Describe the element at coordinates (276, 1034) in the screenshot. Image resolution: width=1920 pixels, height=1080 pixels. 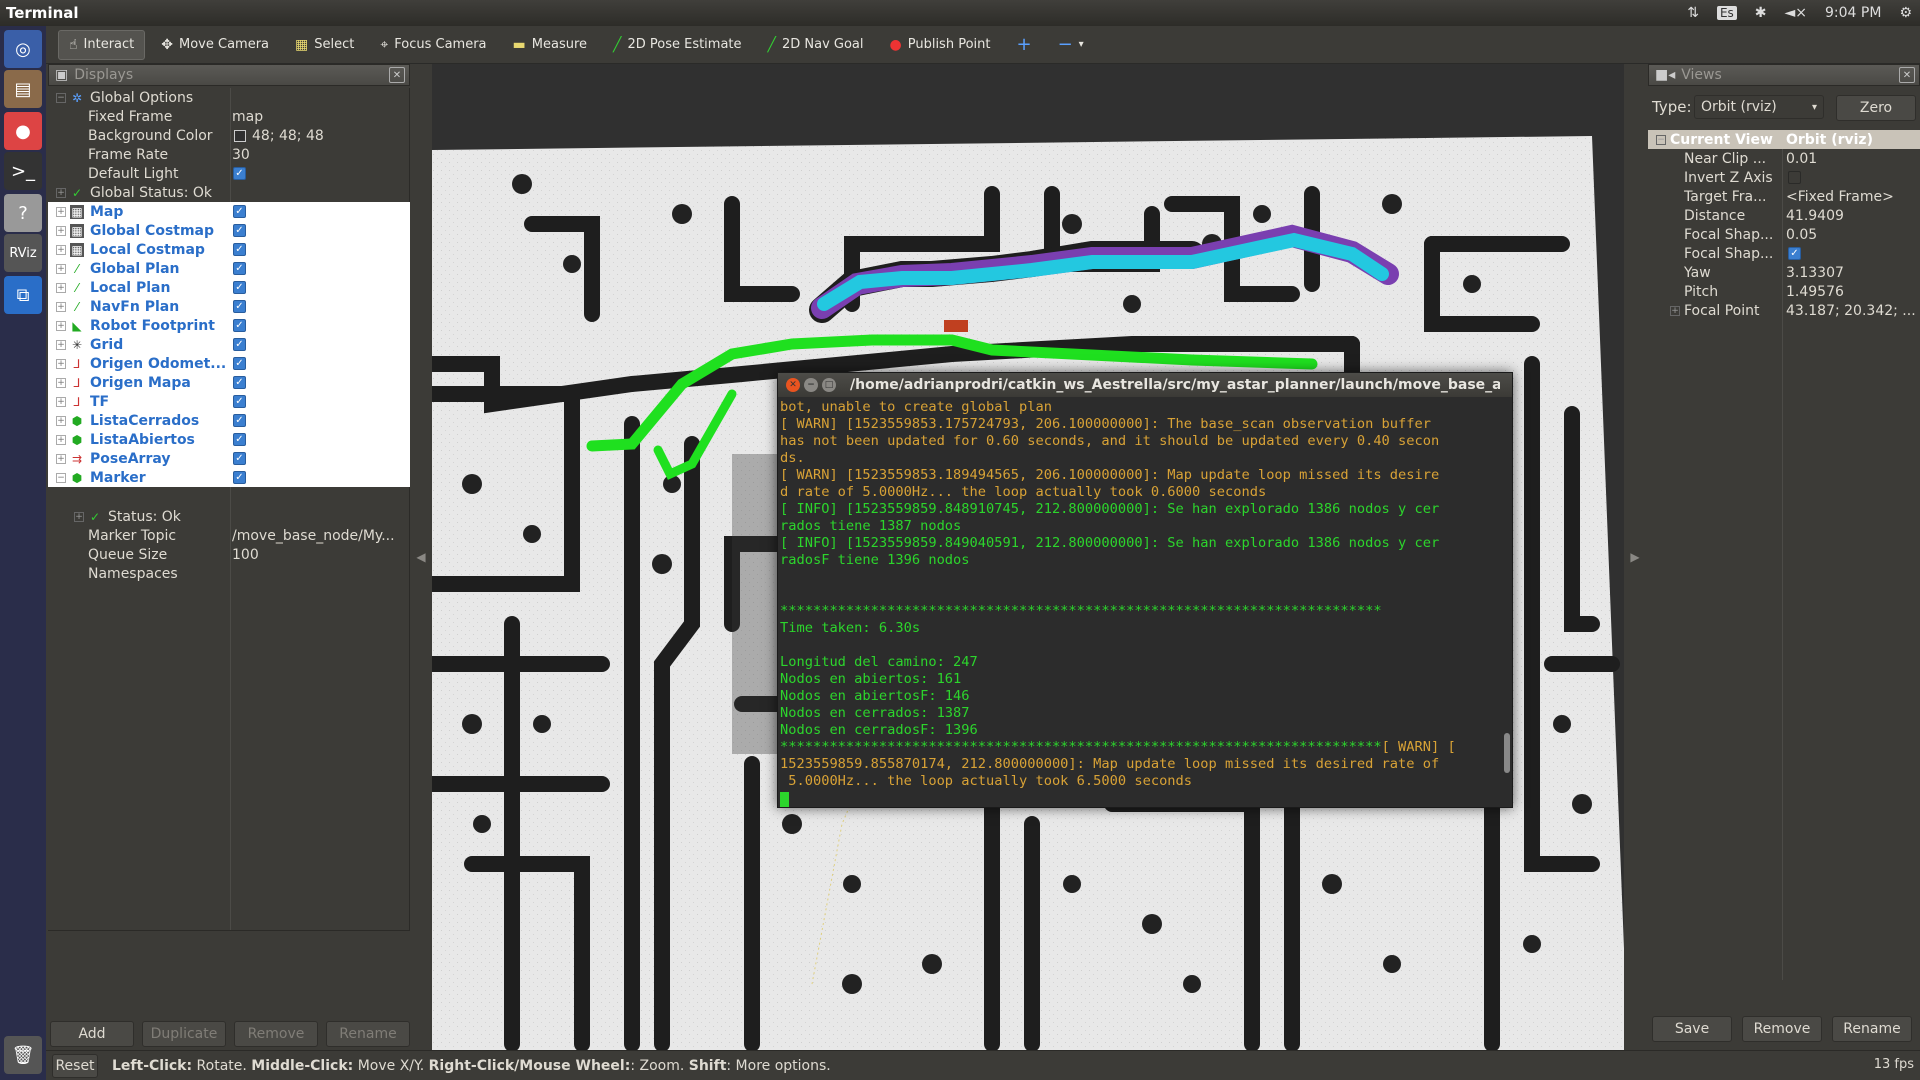
I see `remove-display-button: Remove` at that location.